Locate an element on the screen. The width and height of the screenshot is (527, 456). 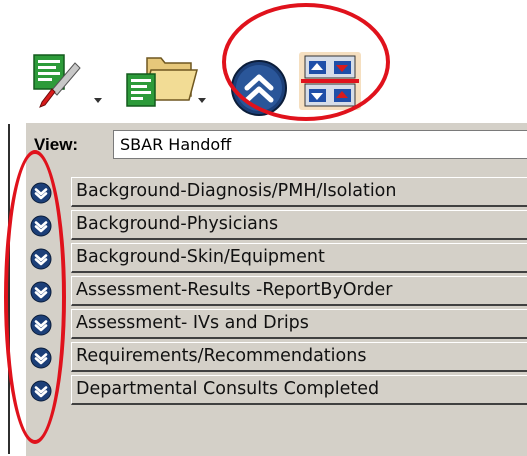
expand-collapse-button is located at coordinates (330, 81).